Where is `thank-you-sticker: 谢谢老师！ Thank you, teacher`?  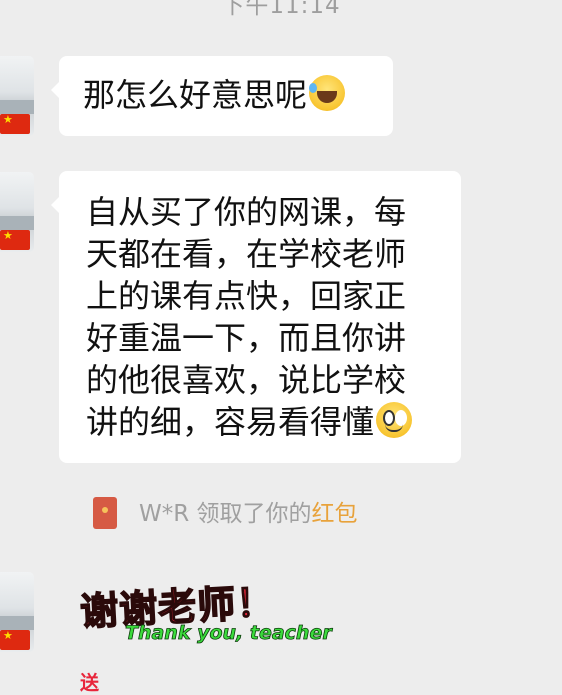
thank-you-sticker: 谢谢老师！ Thank you, teacher is located at coordinates (205, 616).